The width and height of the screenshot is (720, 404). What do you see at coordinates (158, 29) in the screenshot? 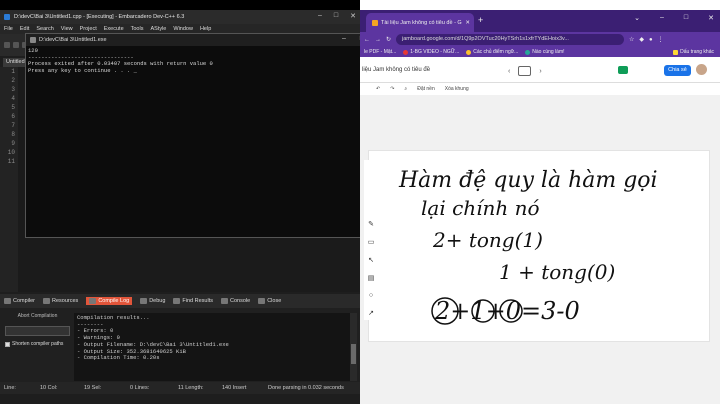
I see `menu-astyle: AStyle` at bounding box center [158, 29].